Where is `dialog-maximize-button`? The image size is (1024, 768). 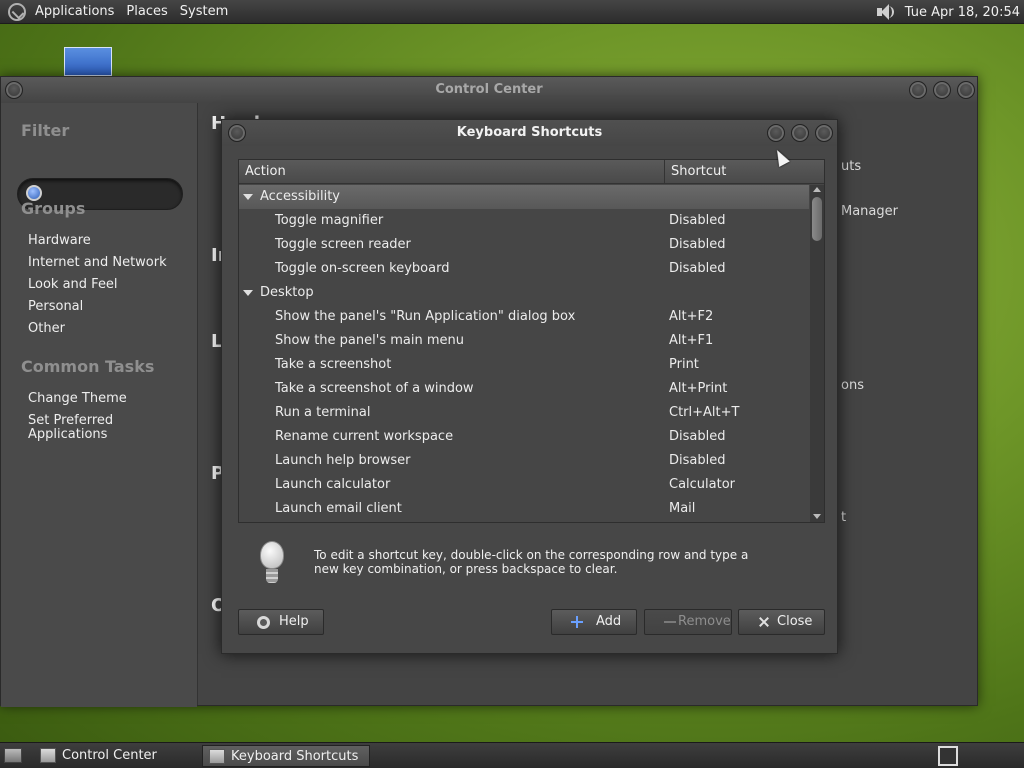 dialog-maximize-button is located at coordinates (800, 133).